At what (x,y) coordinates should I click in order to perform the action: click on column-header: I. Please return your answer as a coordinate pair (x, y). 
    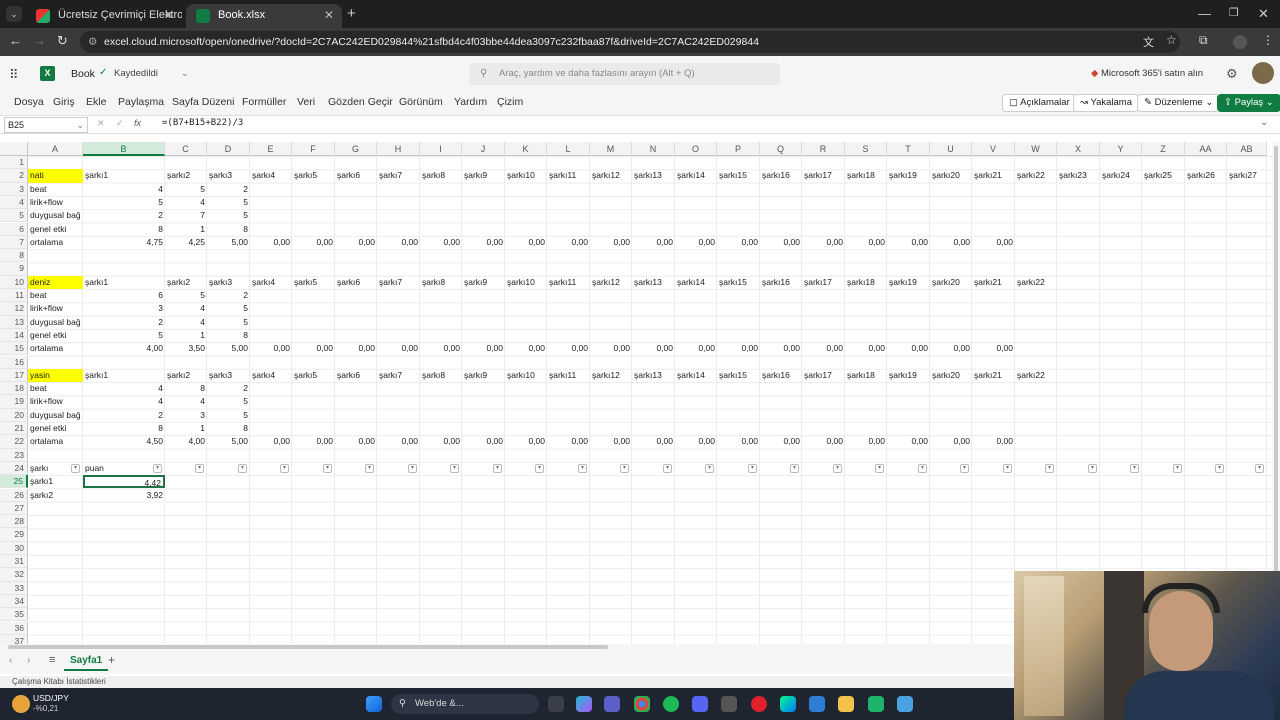
    Looking at the image, I should click on (441, 149).